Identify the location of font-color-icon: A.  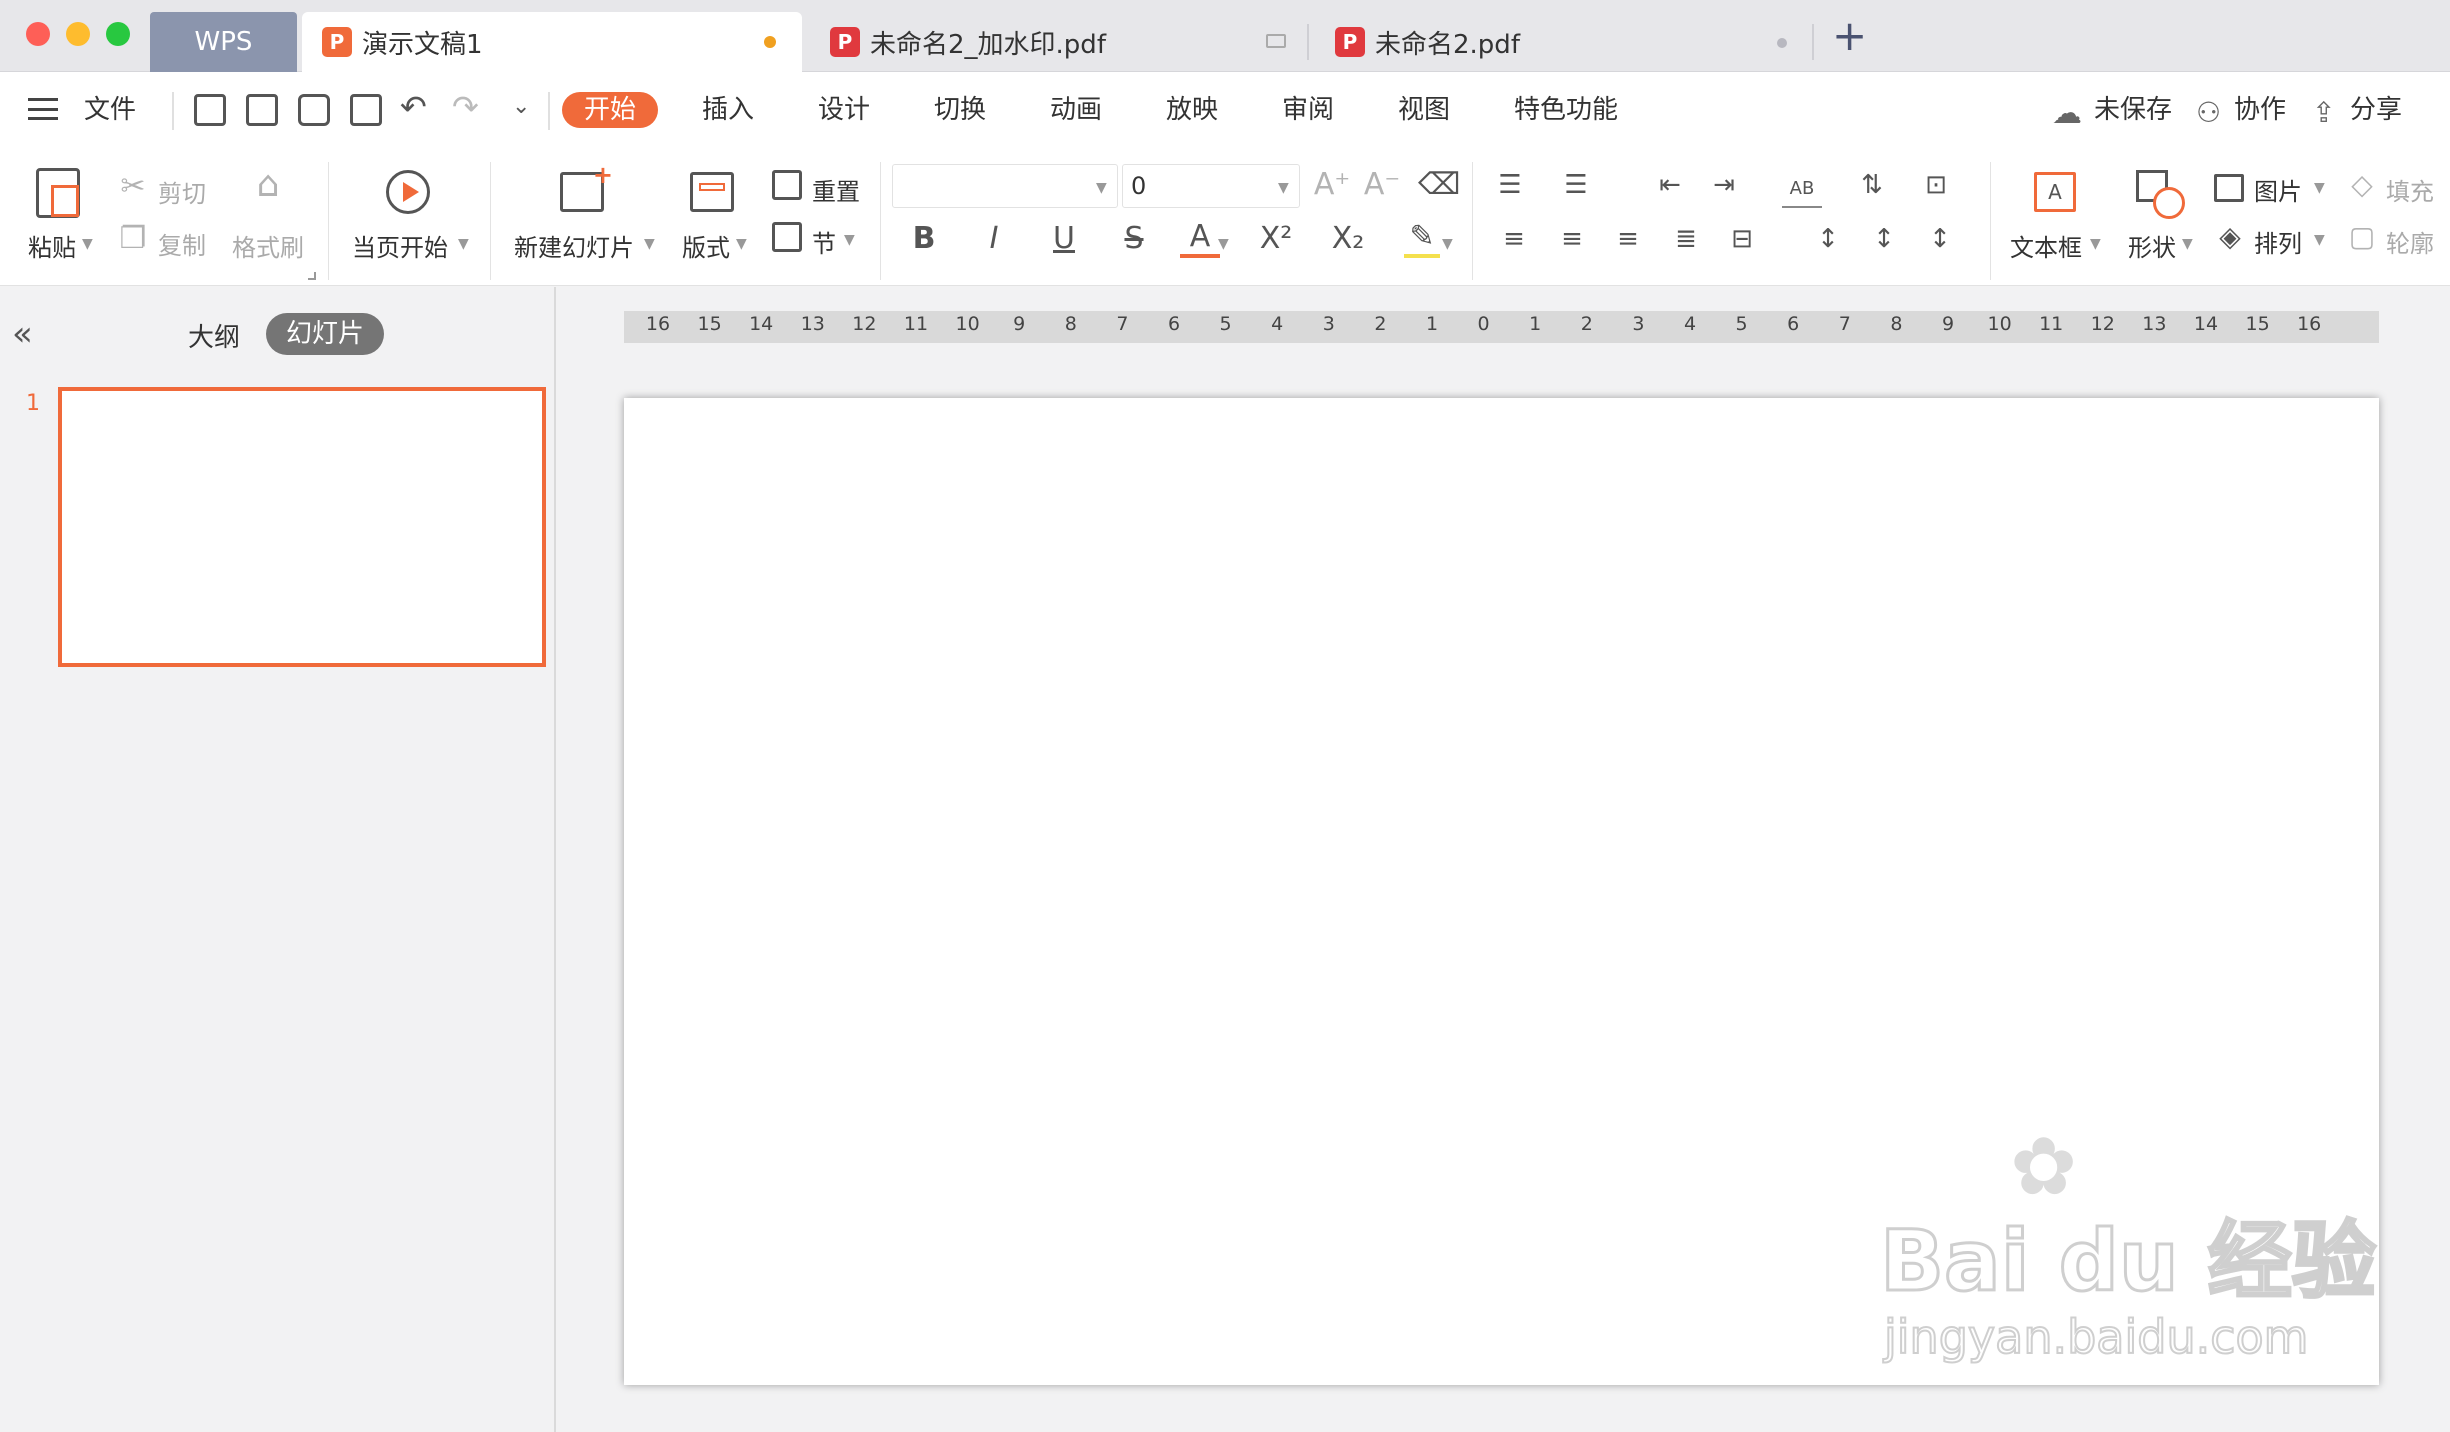
(1200, 239).